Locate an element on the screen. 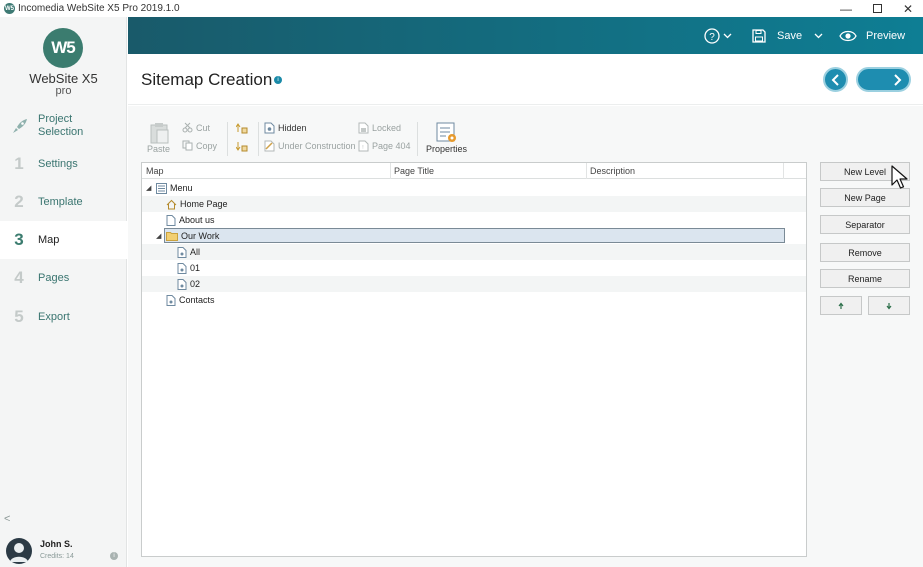 The height and width of the screenshot is (567, 923). cut-label: Cut is located at coordinates (203, 127).